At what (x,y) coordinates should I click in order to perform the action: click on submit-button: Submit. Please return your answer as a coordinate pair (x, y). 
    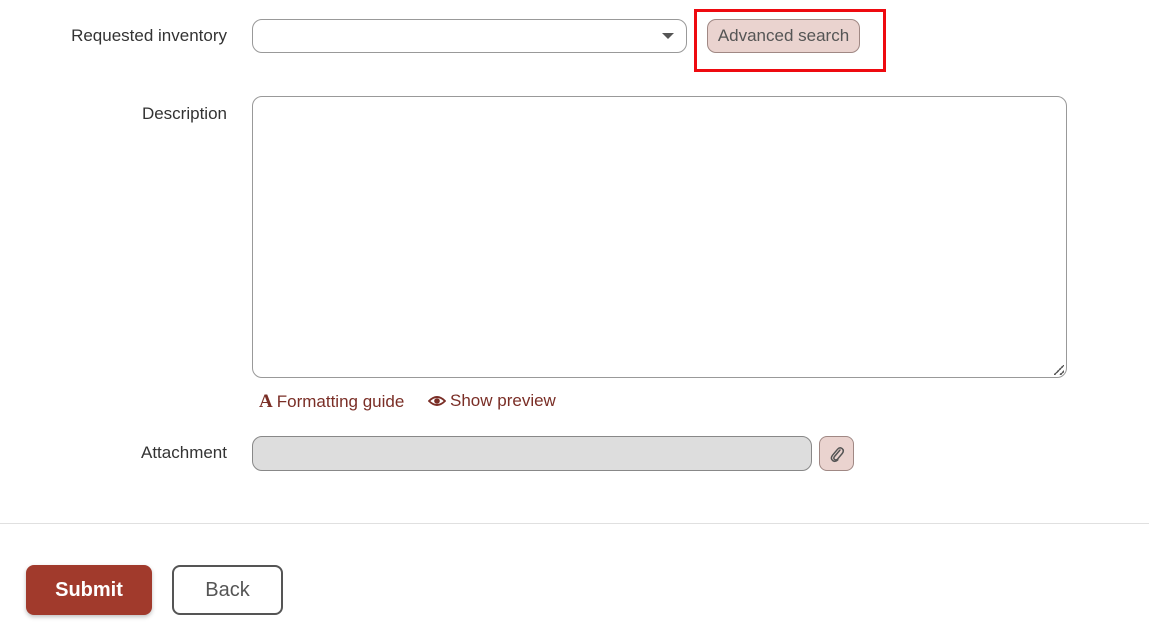
    Looking at the image, I should click on (89, 590).